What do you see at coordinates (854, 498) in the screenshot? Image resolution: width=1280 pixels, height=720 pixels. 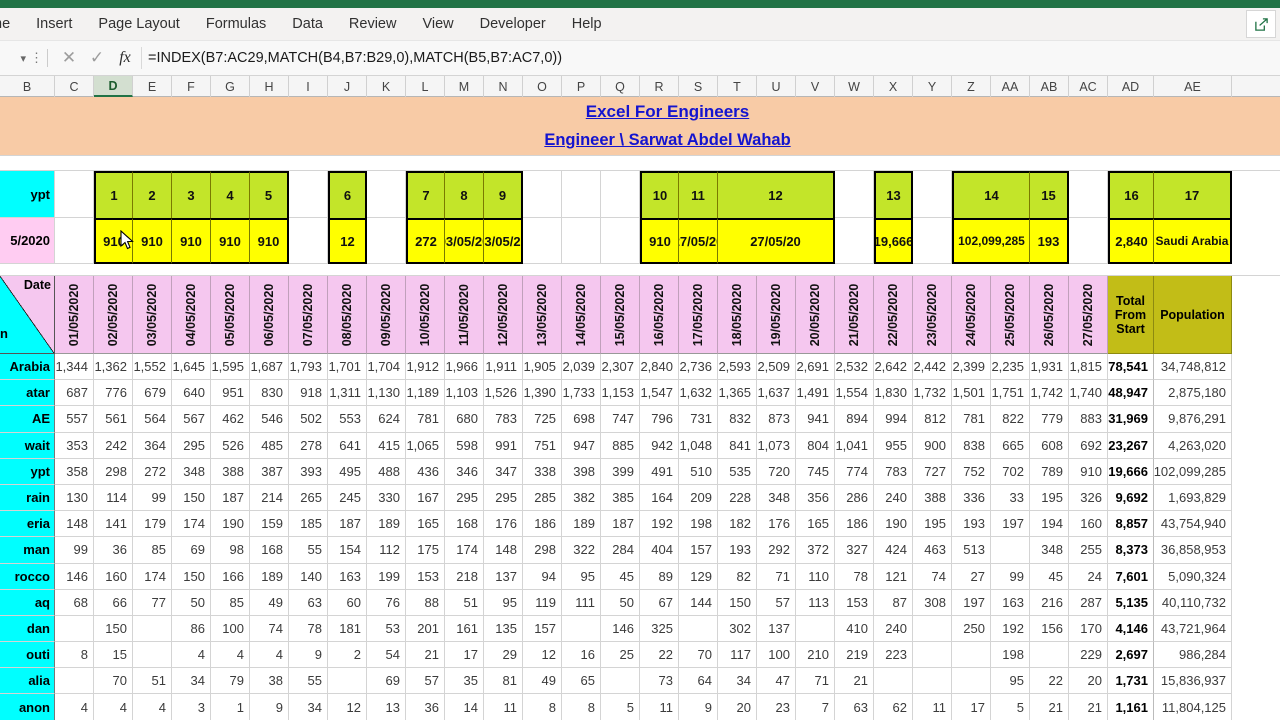 I see `data-cell: 286` at bounding box center [854, 498].